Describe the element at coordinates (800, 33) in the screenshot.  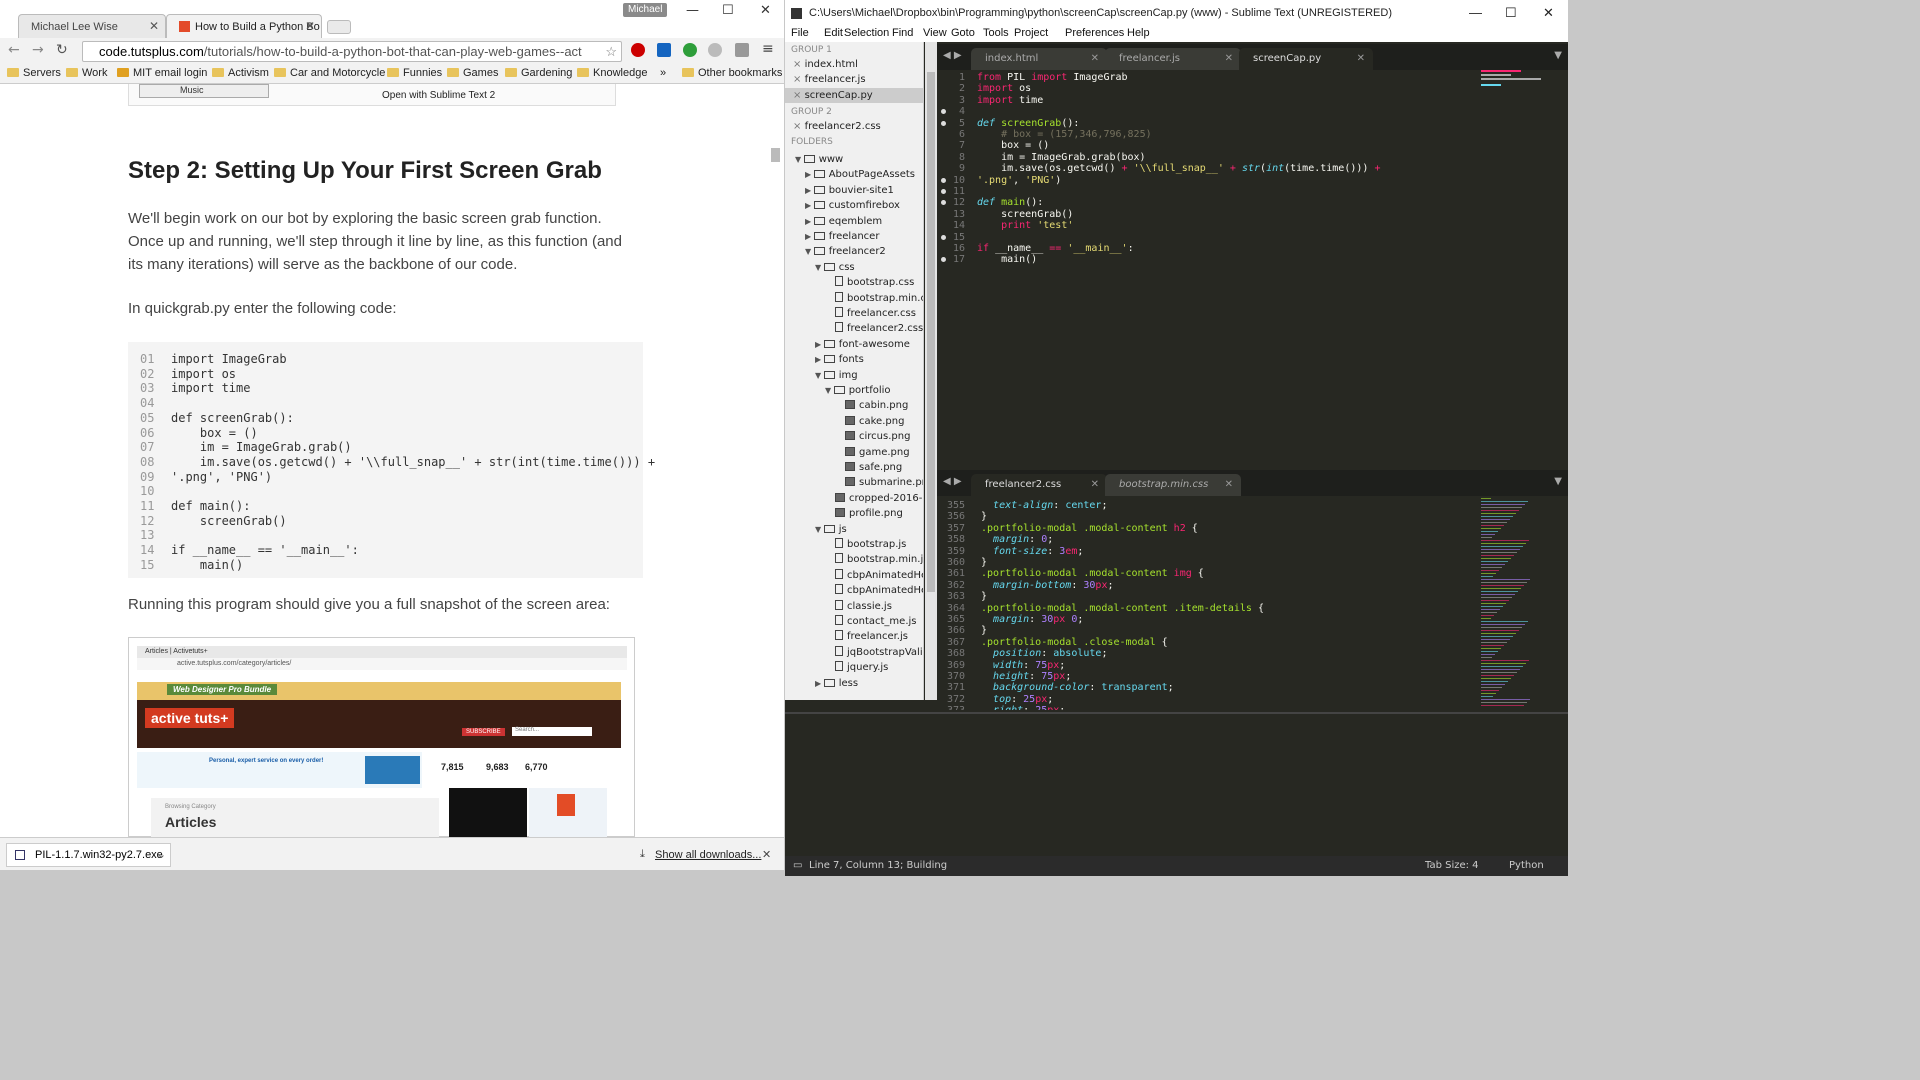
I see `menu-file: File` at that location.